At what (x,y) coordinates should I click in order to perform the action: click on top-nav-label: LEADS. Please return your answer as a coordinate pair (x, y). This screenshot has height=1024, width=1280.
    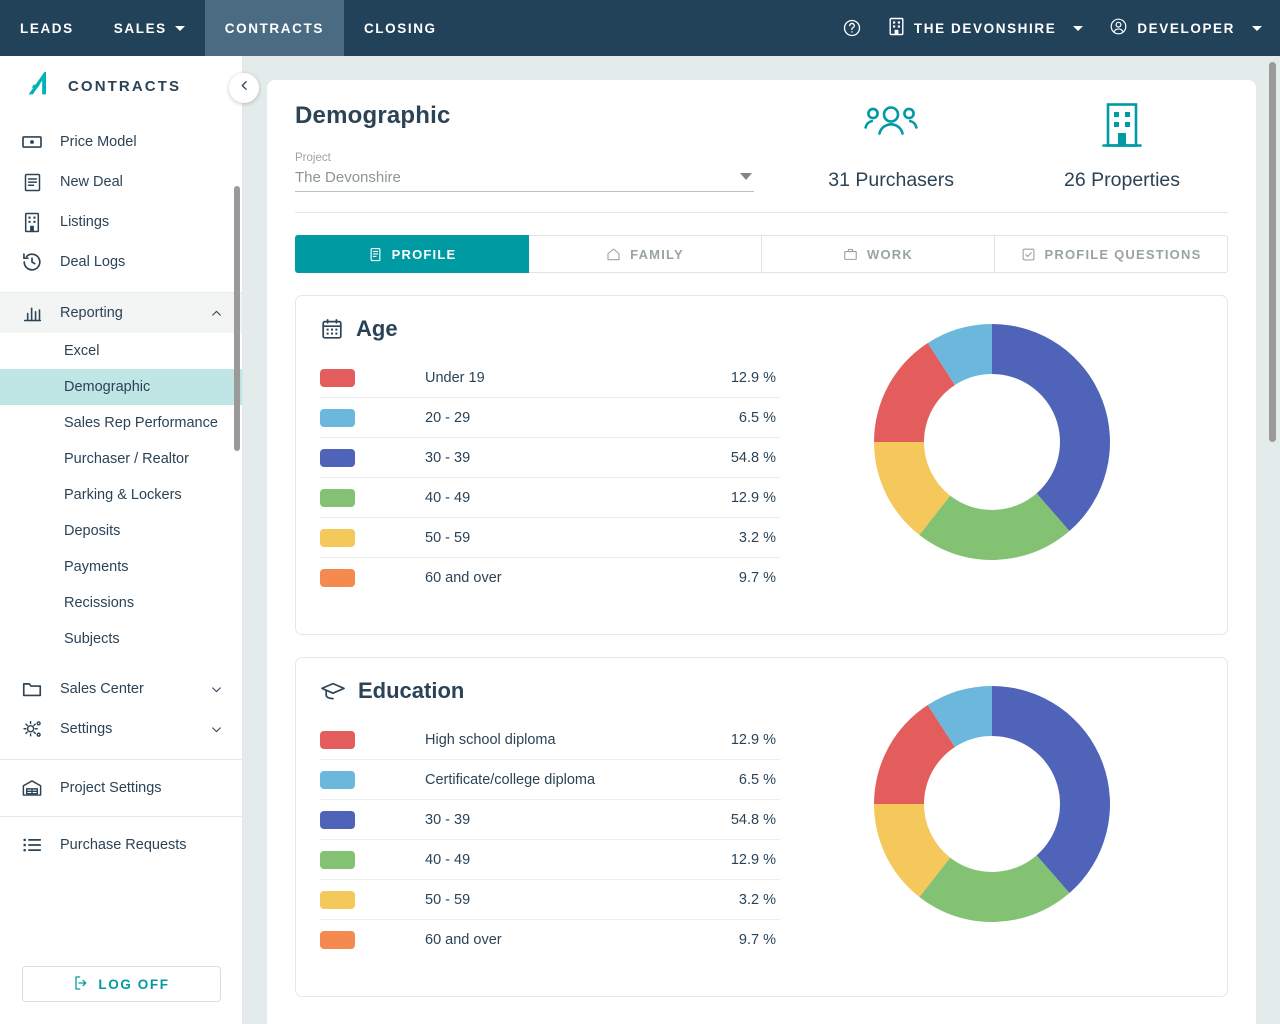
    Looking at the image, I should click on (47, 28).